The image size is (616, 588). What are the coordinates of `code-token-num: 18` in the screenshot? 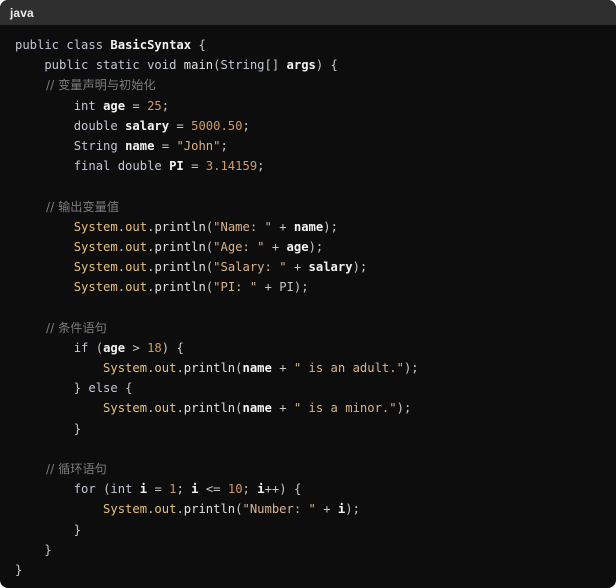 It's located at (154, 347).